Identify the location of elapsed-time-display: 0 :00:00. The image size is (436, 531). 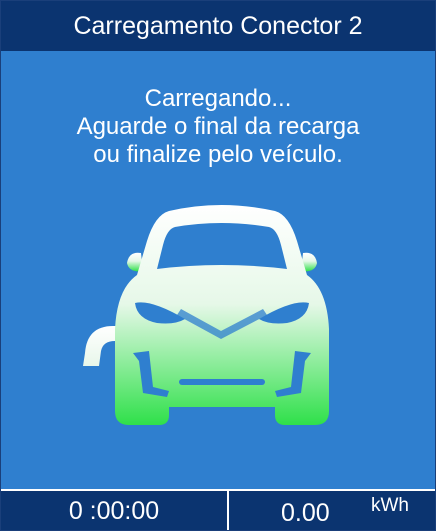
(115, 510).